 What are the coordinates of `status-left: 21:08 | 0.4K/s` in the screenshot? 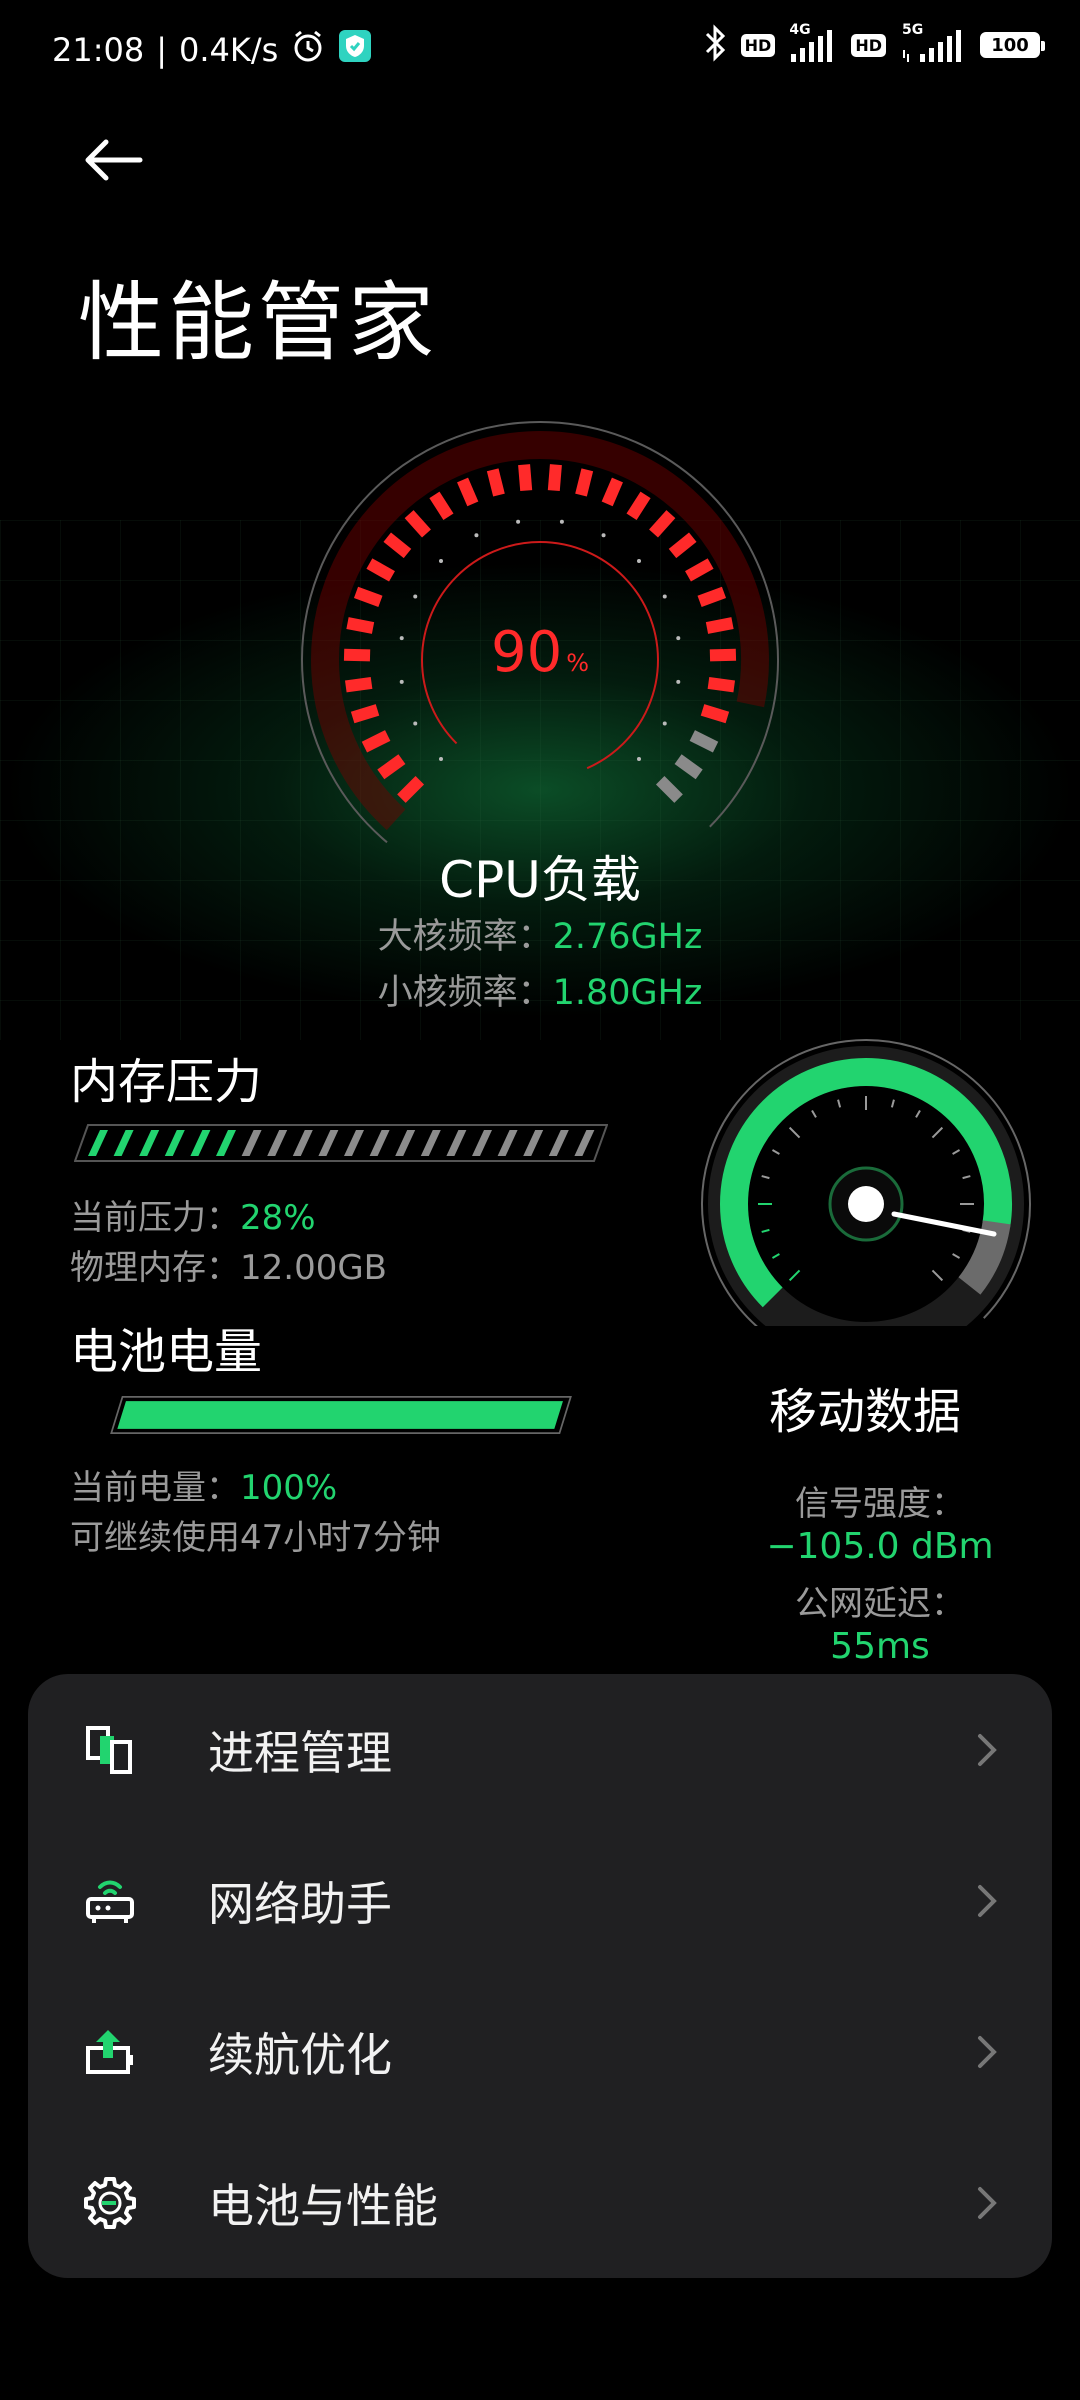 It's located at (212, 50).